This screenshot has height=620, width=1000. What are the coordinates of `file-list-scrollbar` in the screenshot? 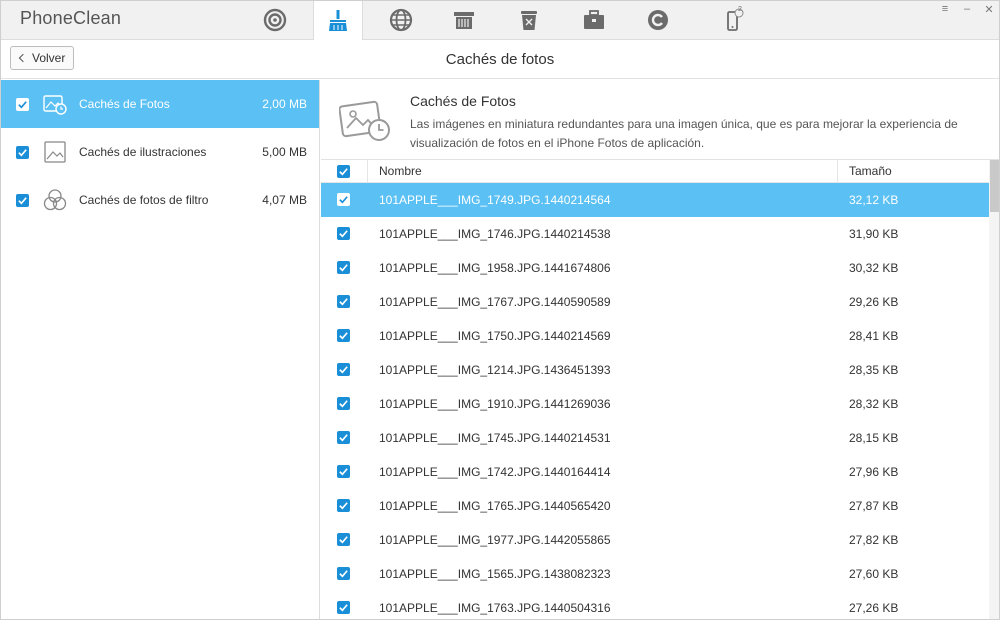 It's located at (994, 390).